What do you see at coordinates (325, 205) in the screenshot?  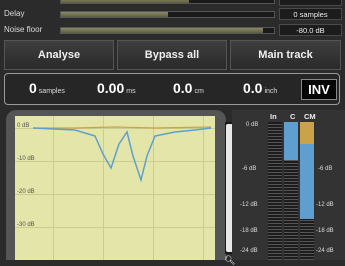 I see `scale-right-12db: -12 dB` at bounding box center [325, 205].